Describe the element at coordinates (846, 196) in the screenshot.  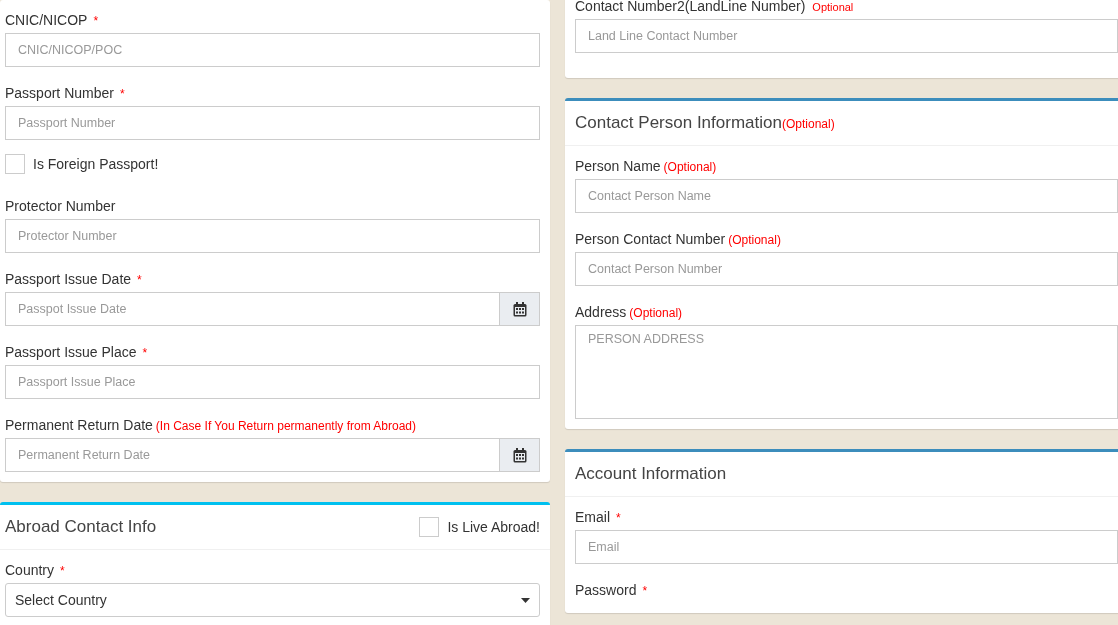
I see `input-field: Contact Person Name` at that location.